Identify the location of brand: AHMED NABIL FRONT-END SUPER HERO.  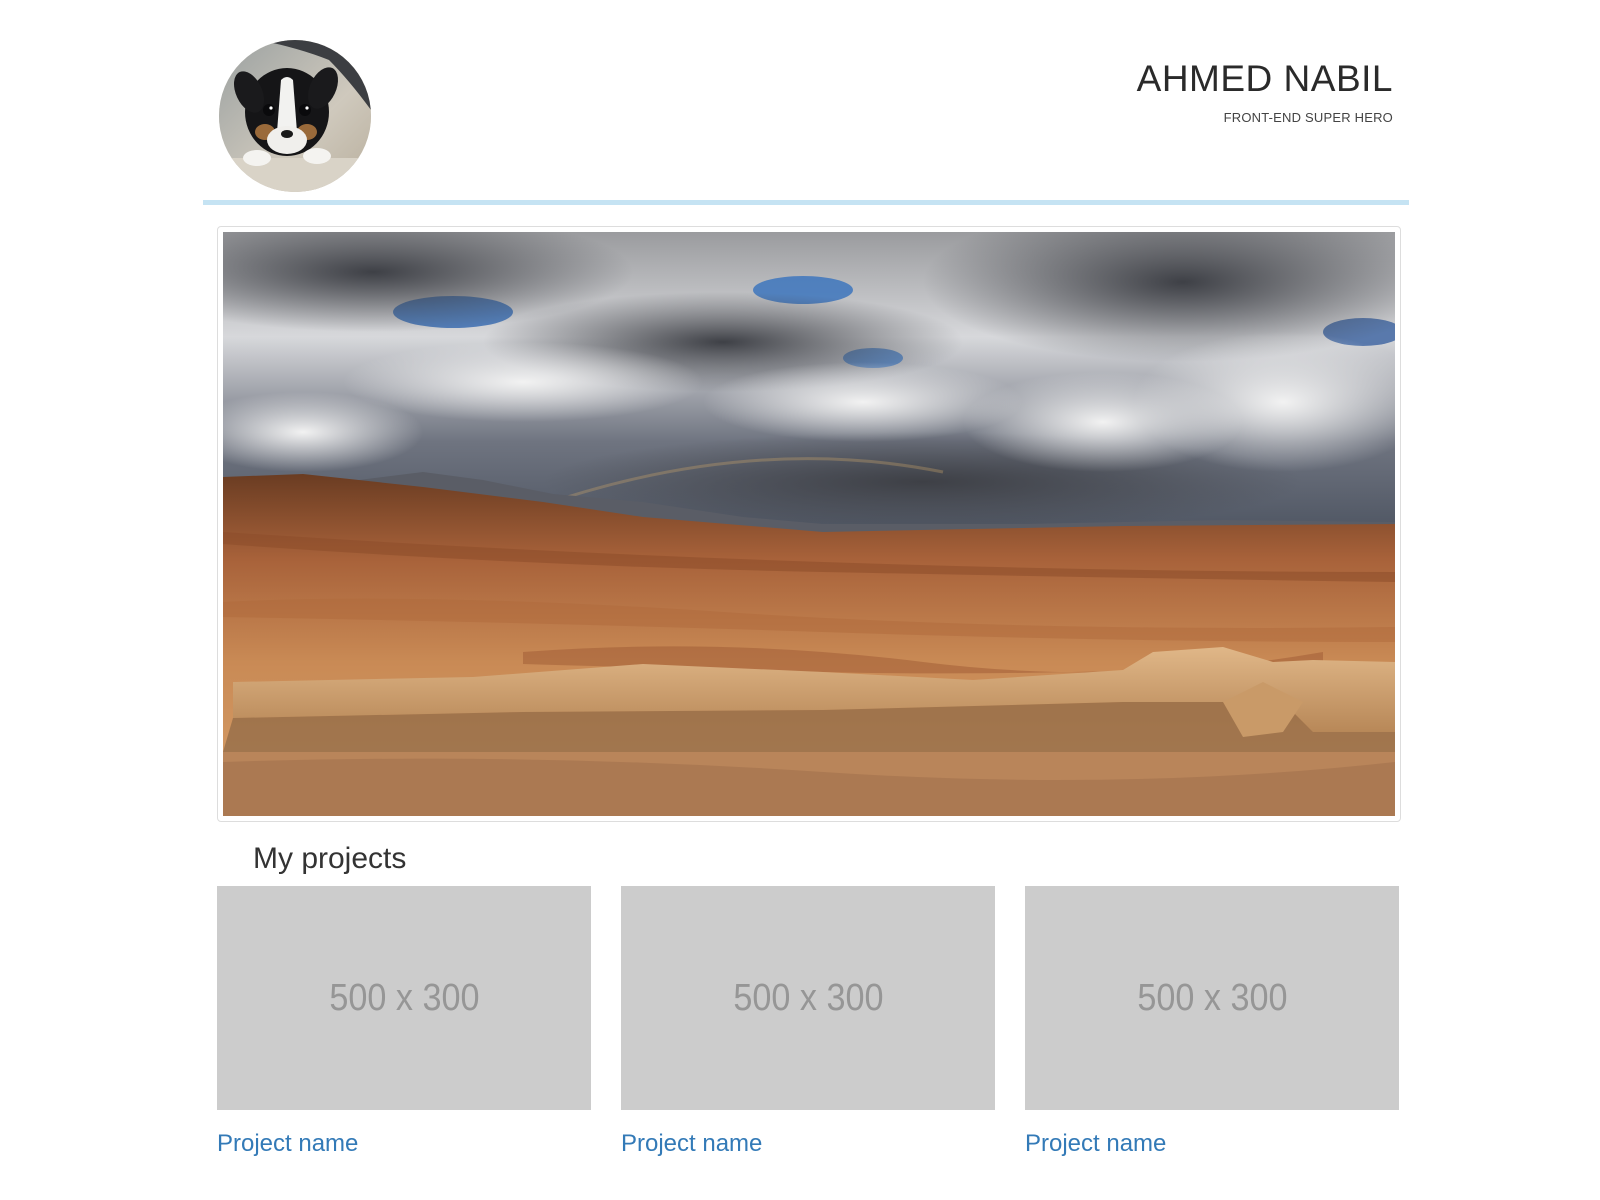
(1265, 91).